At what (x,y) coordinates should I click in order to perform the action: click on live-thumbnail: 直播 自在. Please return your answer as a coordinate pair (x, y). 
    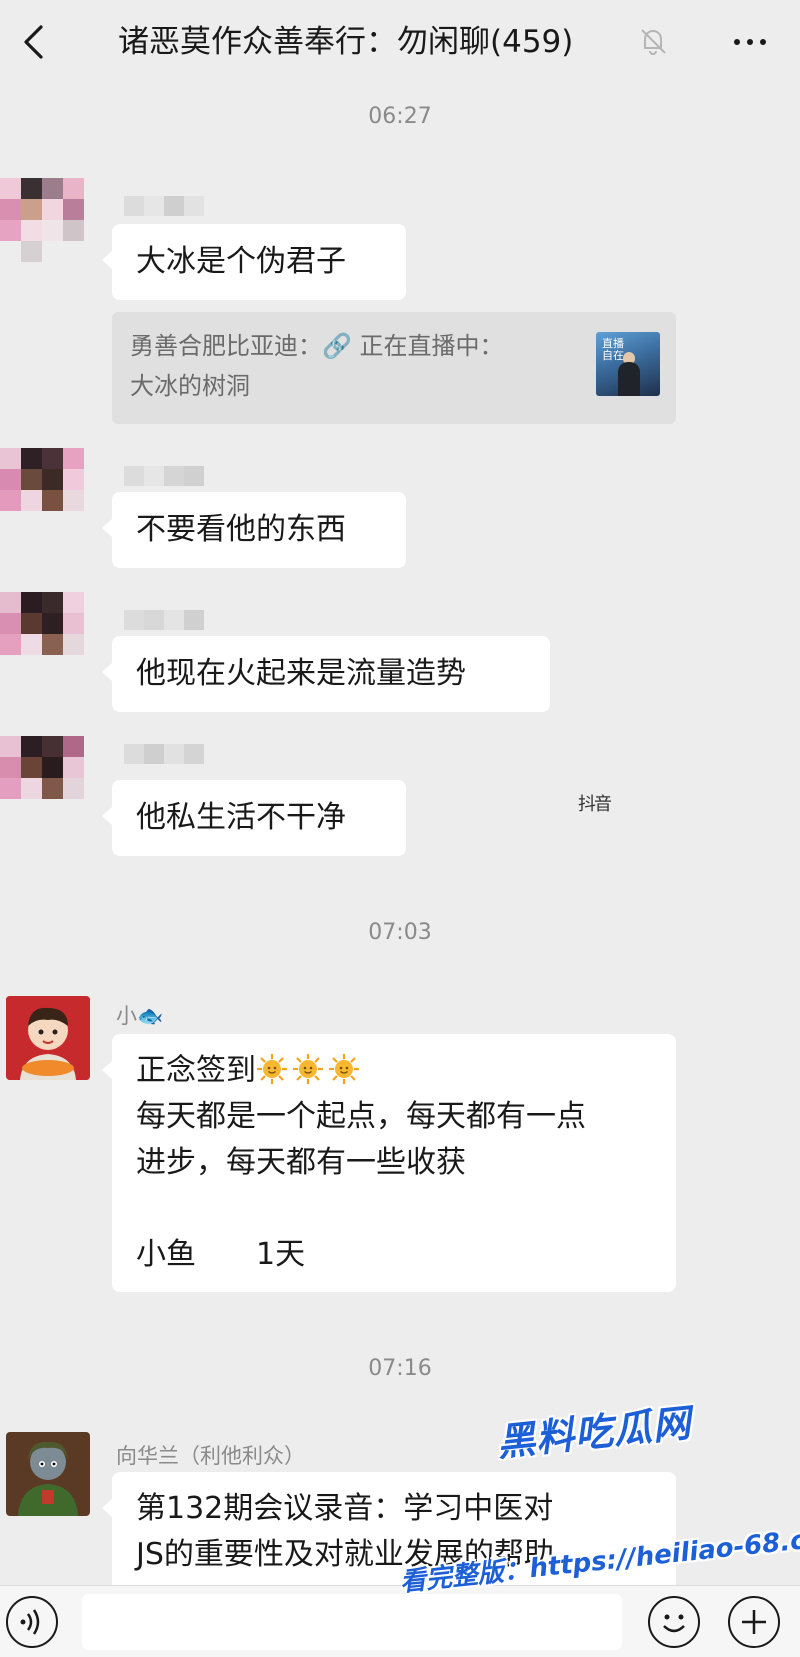
    Looking at the image, I should click on (628, 364).